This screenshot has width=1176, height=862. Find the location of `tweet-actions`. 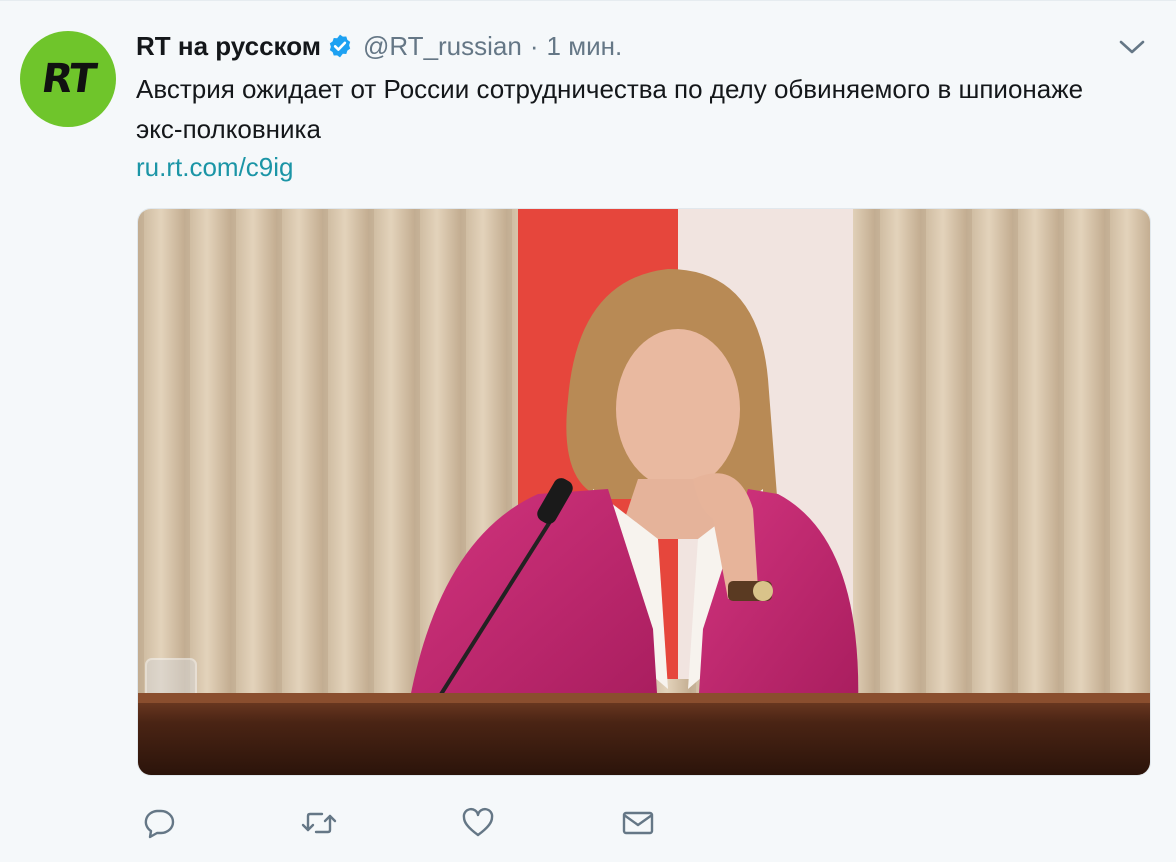

tweet-actions is located at coordinates (407, 823).